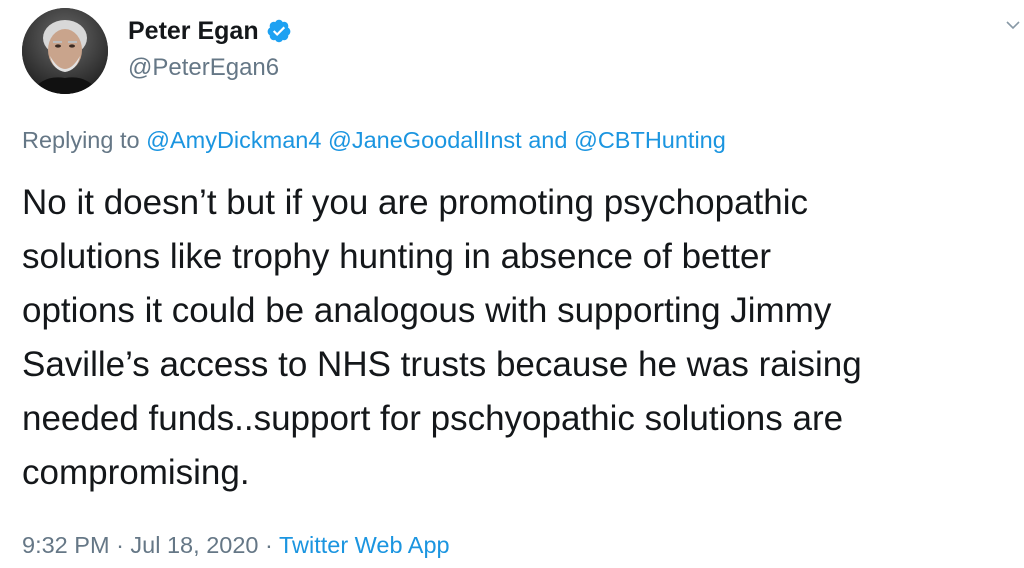 Image resolution: width=1024 pixels, height=568 pixels. What do you see at coordinates (233, 140) in the screenshot?
I see `mention-link-amydickman4: @AmyDickman4` at bounding box center [233, 140].